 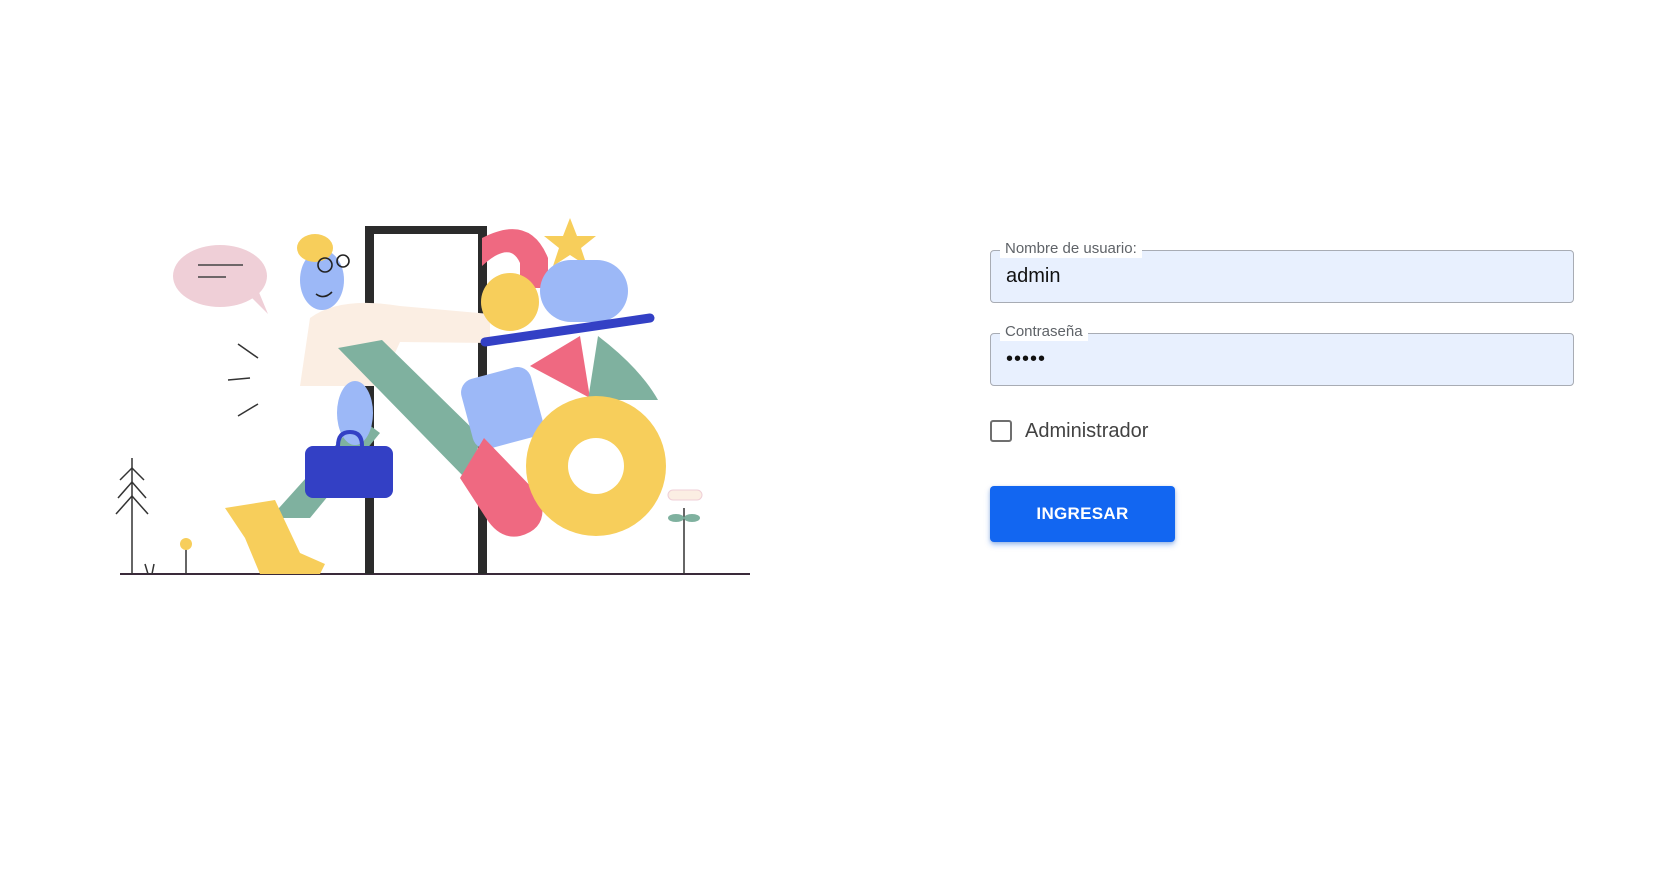 I want to click on username-field-group: Nombre de usuario:, so click(x=1282, y=271).